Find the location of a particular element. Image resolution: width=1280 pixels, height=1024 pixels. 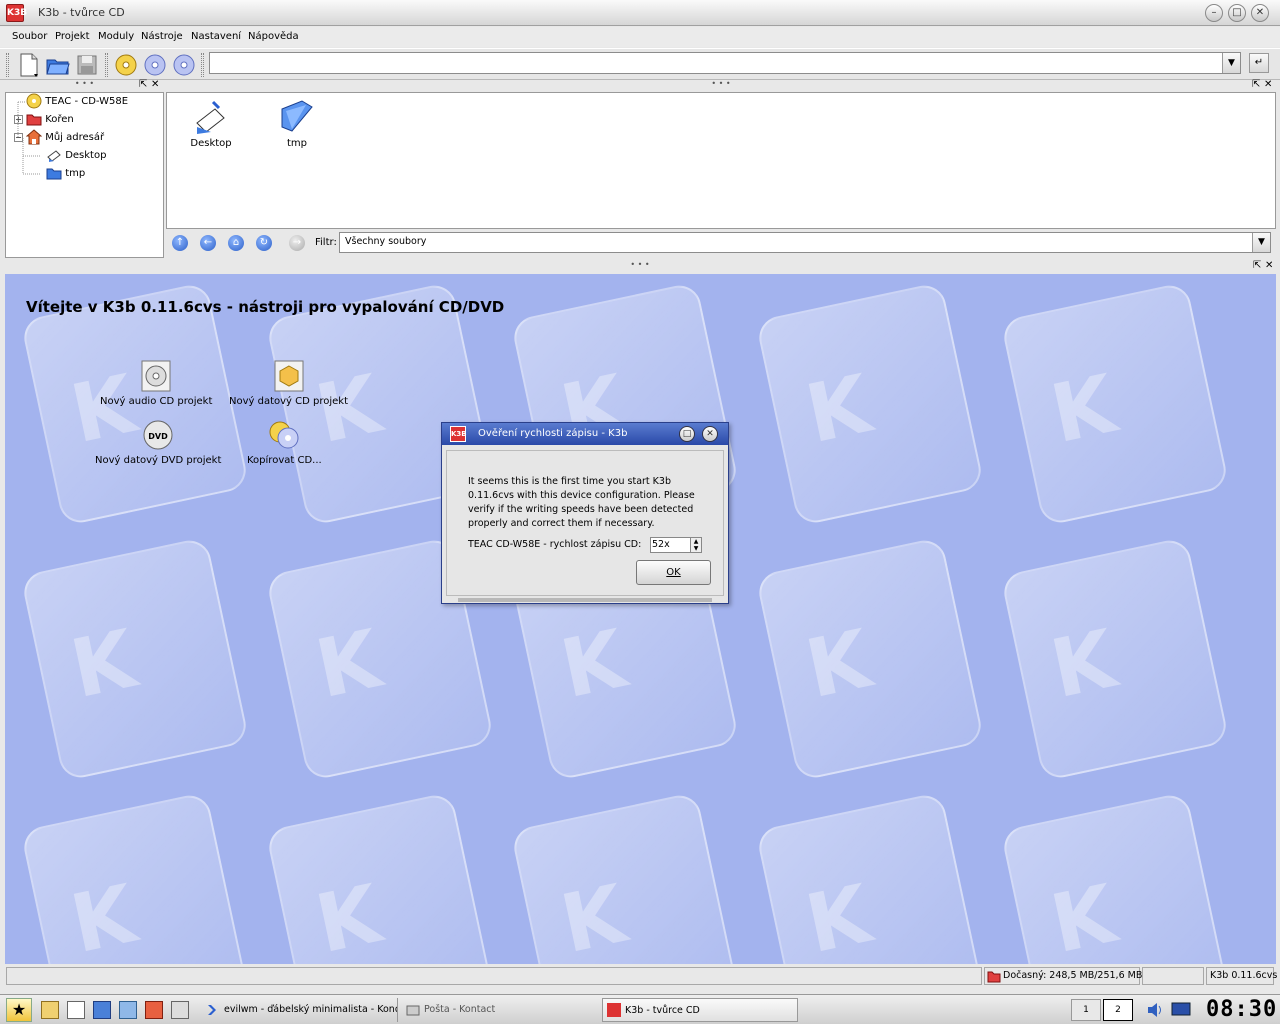

folder-blue-icon is located at coordinates (297, 116).